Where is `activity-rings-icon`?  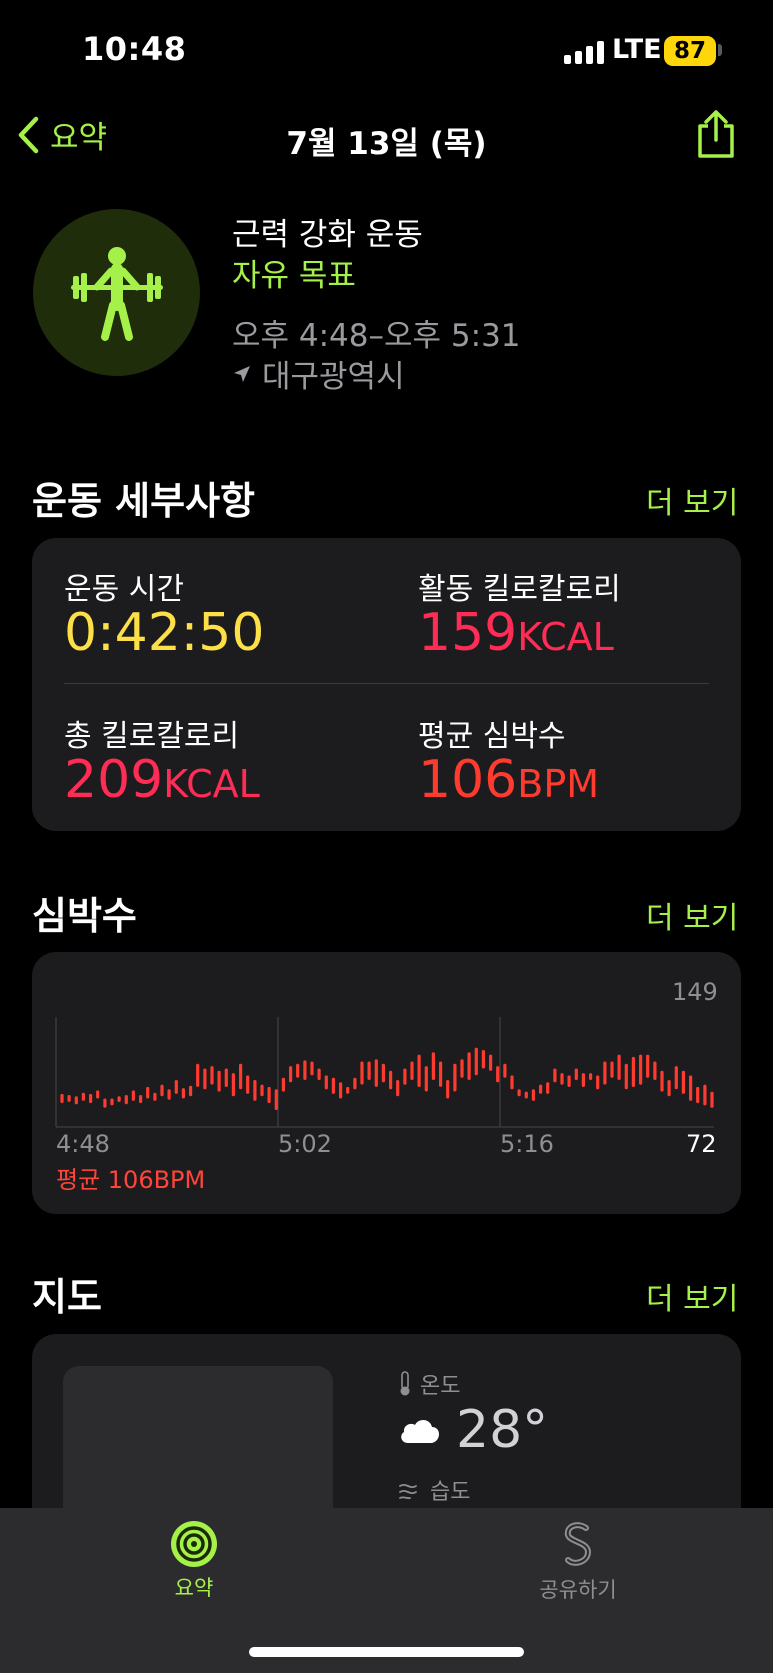
activity-rings-icon is located at coordinates (194, 1544).